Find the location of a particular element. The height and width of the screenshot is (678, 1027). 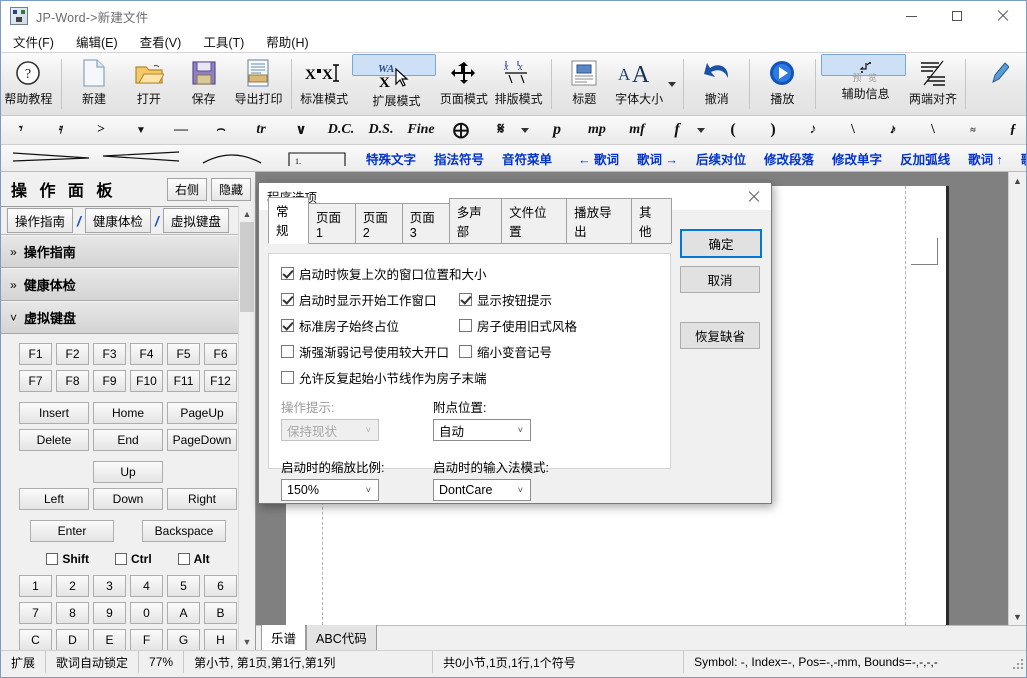

key-enter: Enter is located at coordinates (72, 531).